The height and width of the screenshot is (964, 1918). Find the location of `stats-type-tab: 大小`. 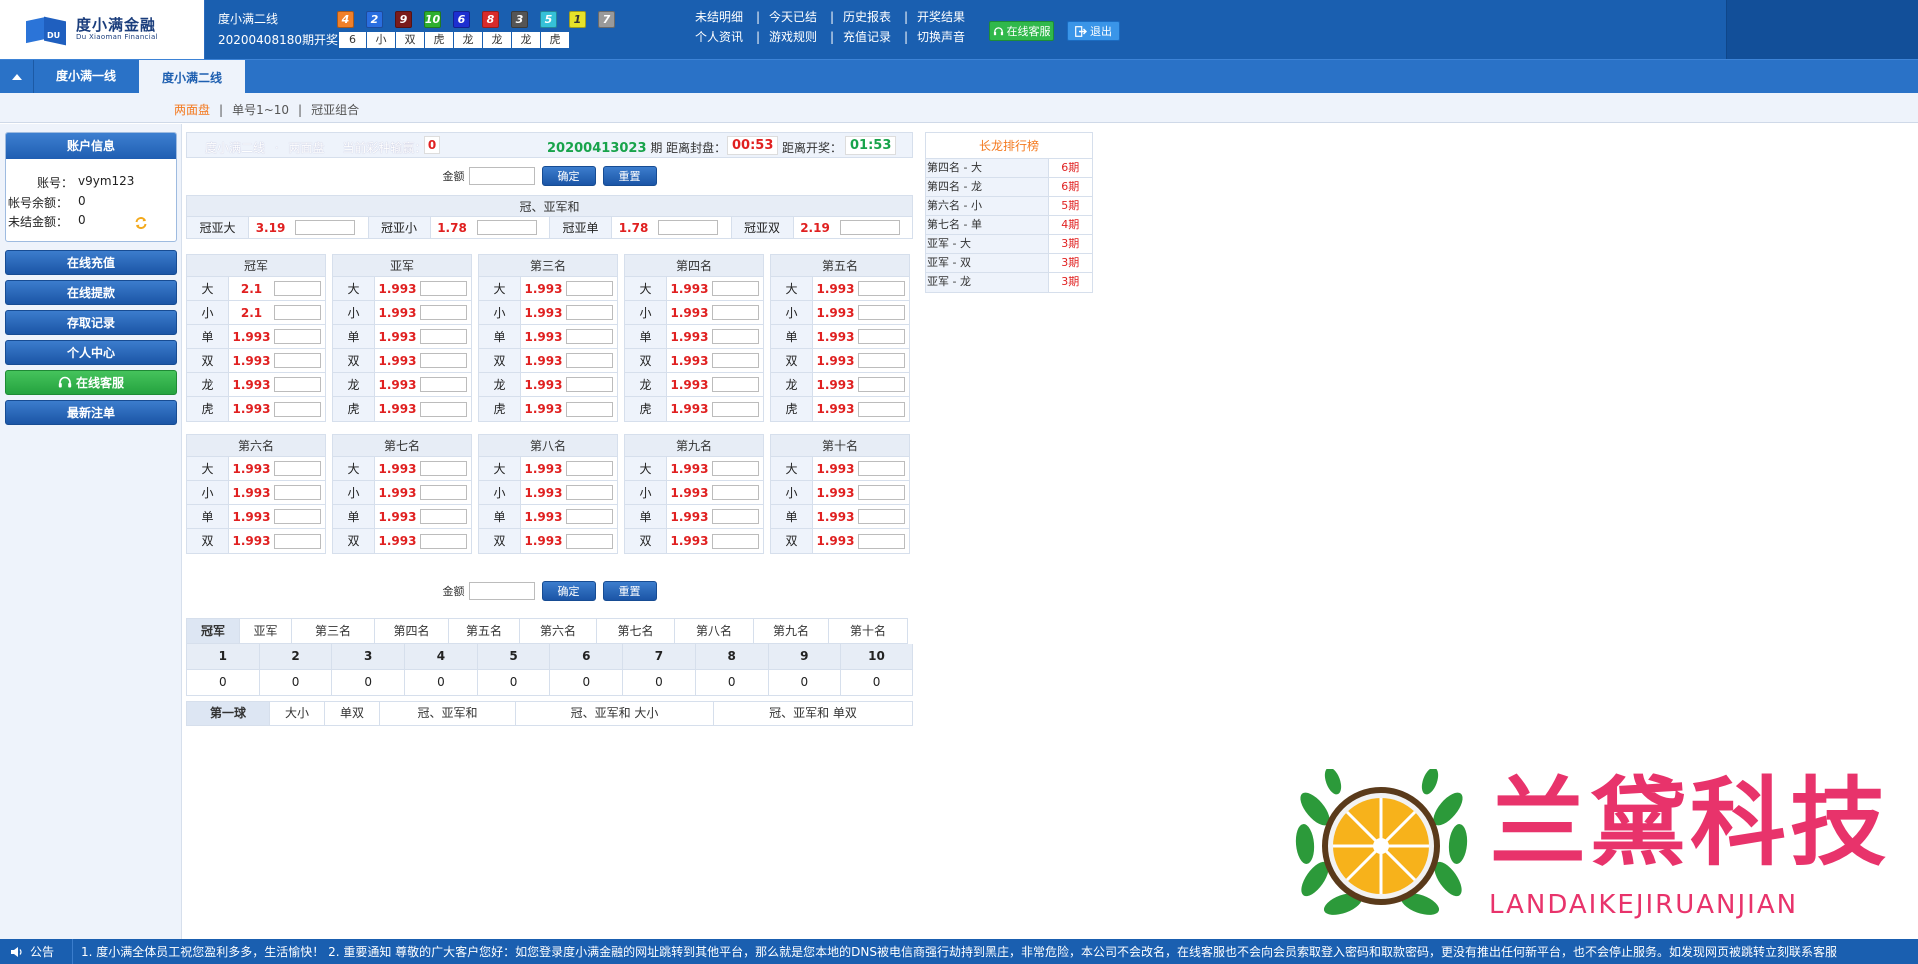

stats-type-tab: 大小 is located at coordinates (296, 713).